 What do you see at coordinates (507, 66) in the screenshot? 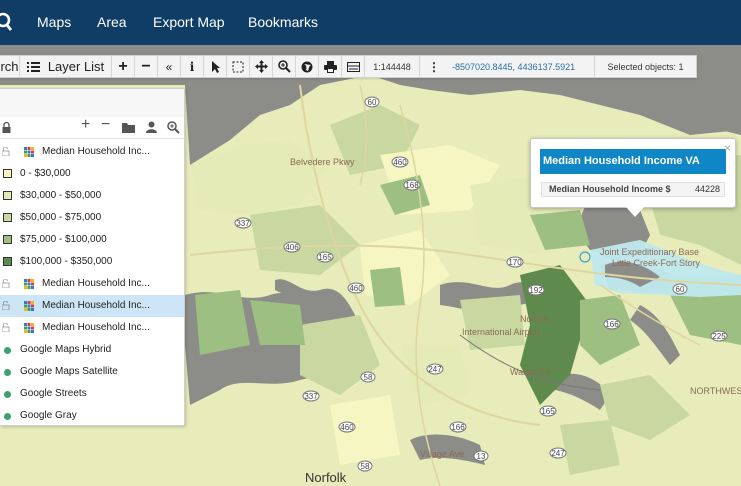
I see `coordinates-display: ⋮ -8507020.8445, 4436137.5921` at bounding box center [507, 66].